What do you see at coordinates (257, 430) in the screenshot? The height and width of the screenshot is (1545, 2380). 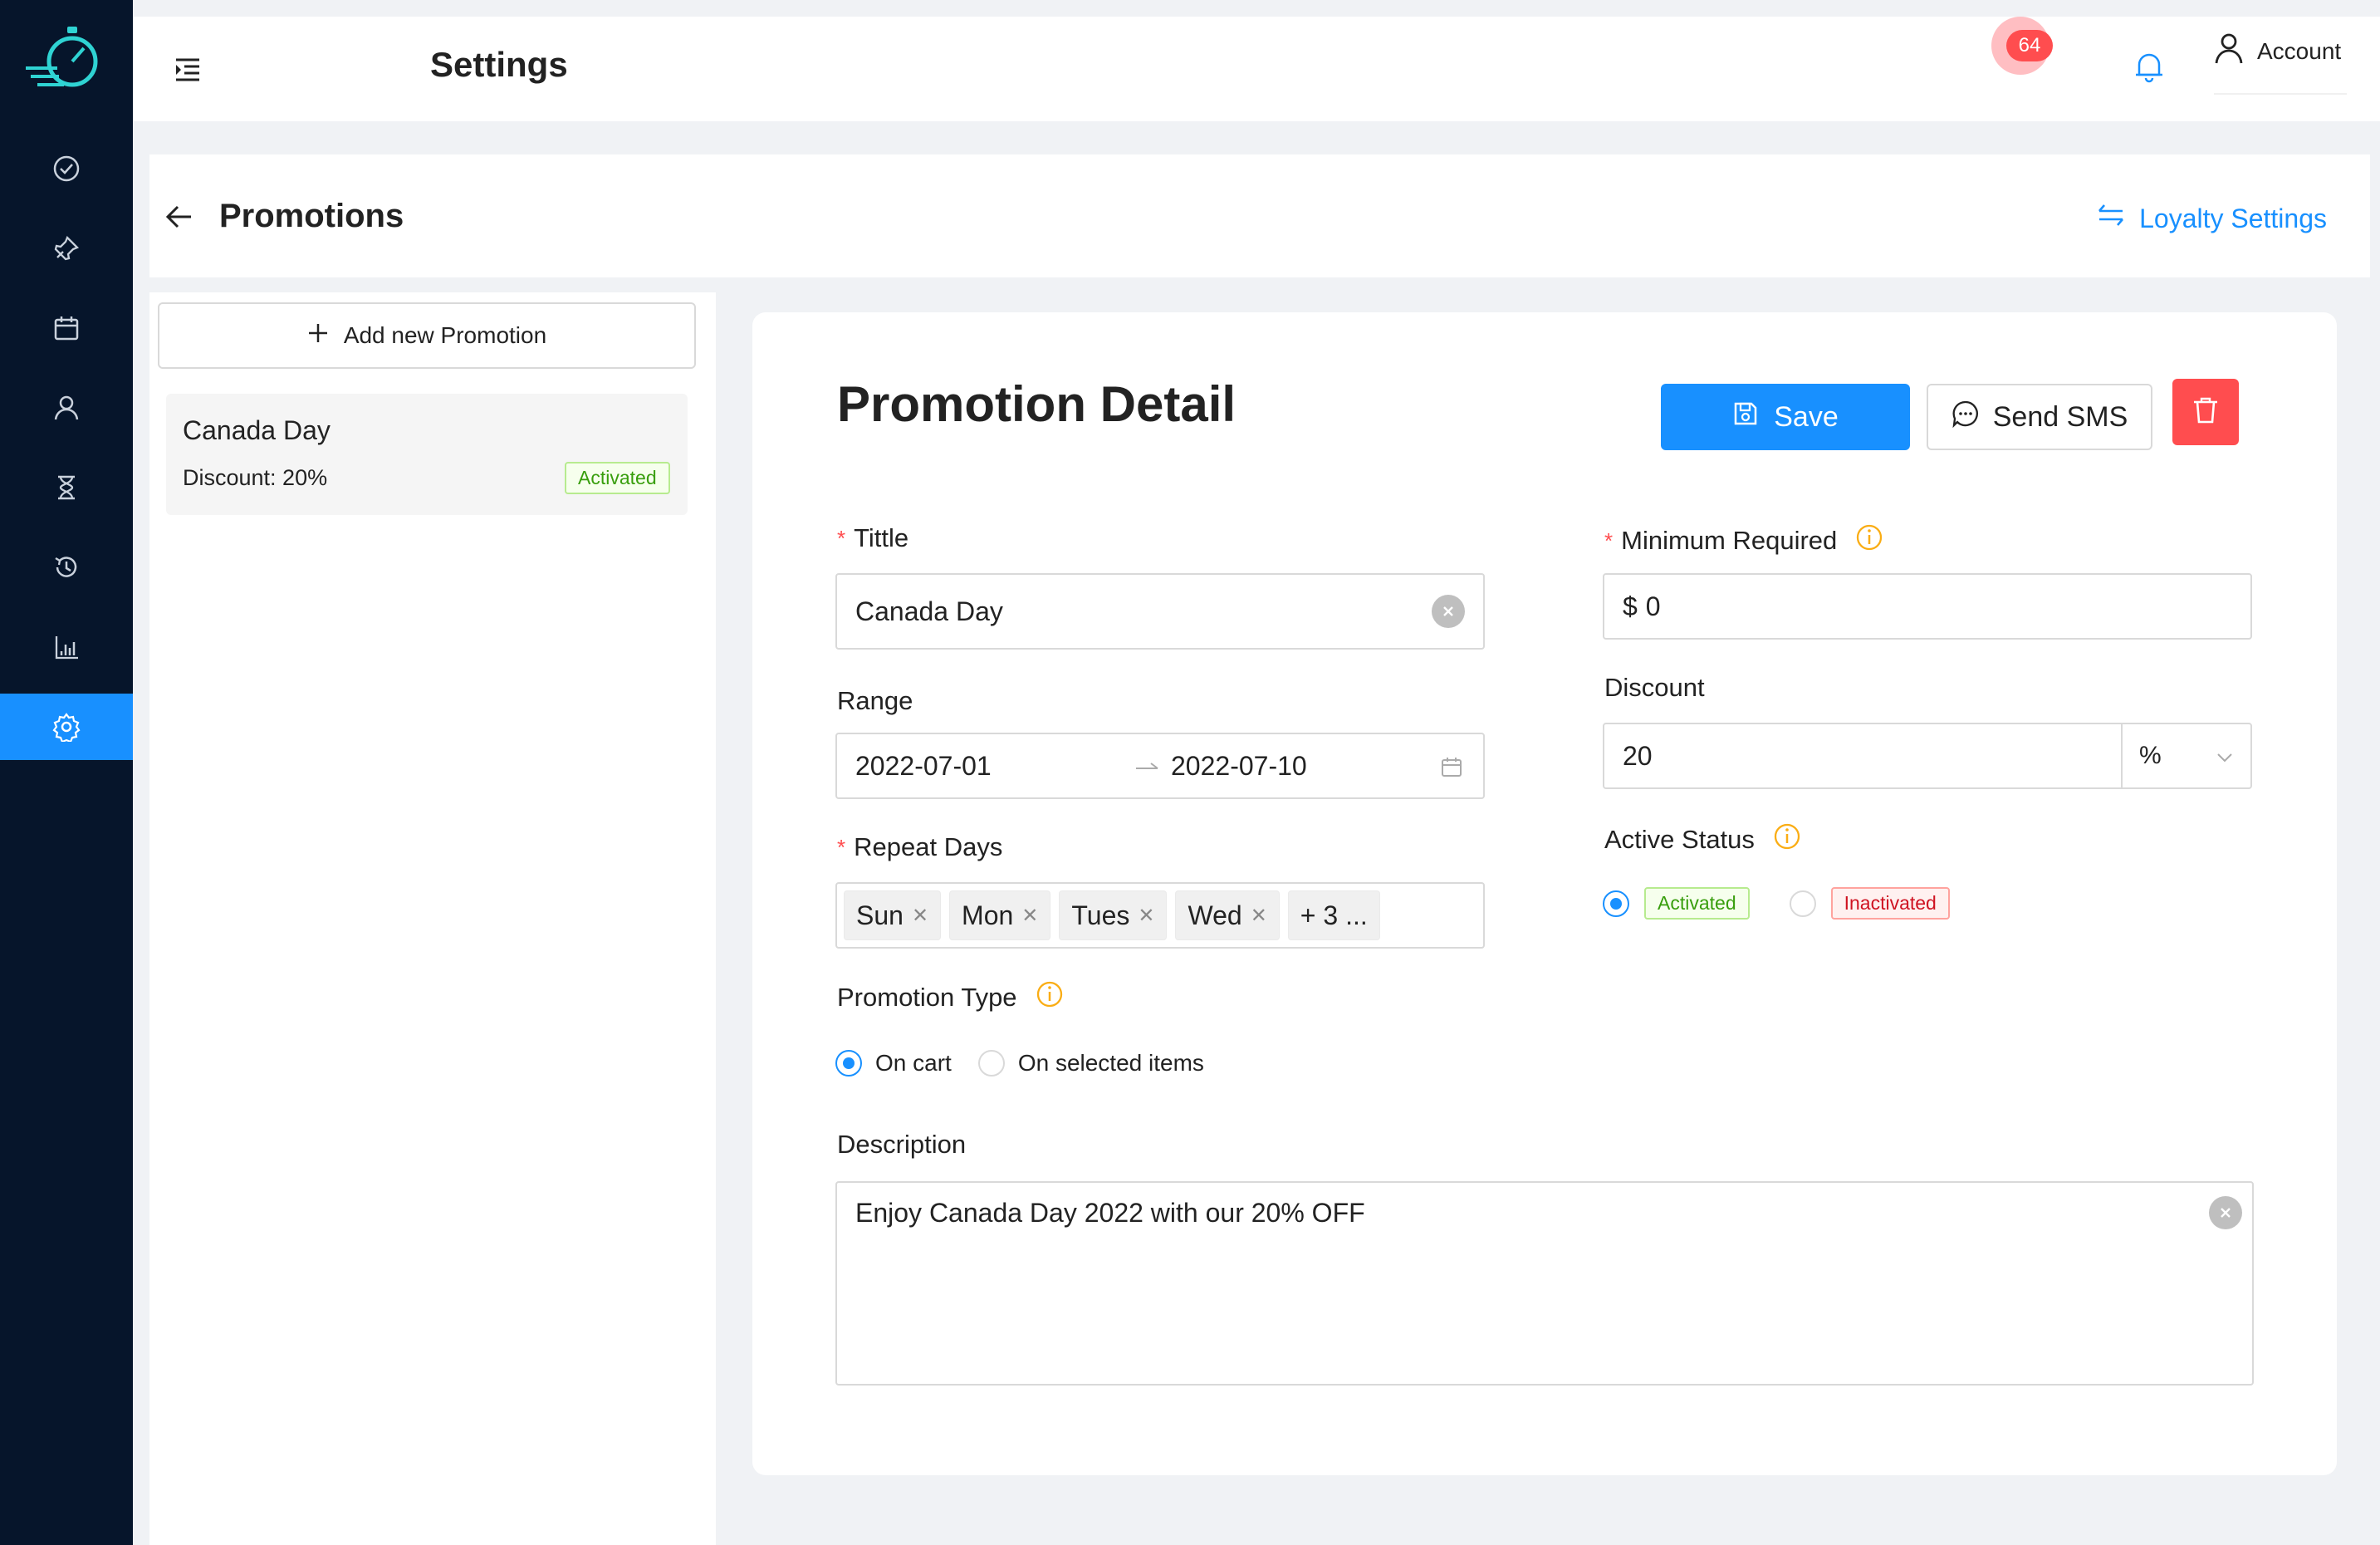 I see `promotion-name: Canada Day` at bounding box center [257, 430].